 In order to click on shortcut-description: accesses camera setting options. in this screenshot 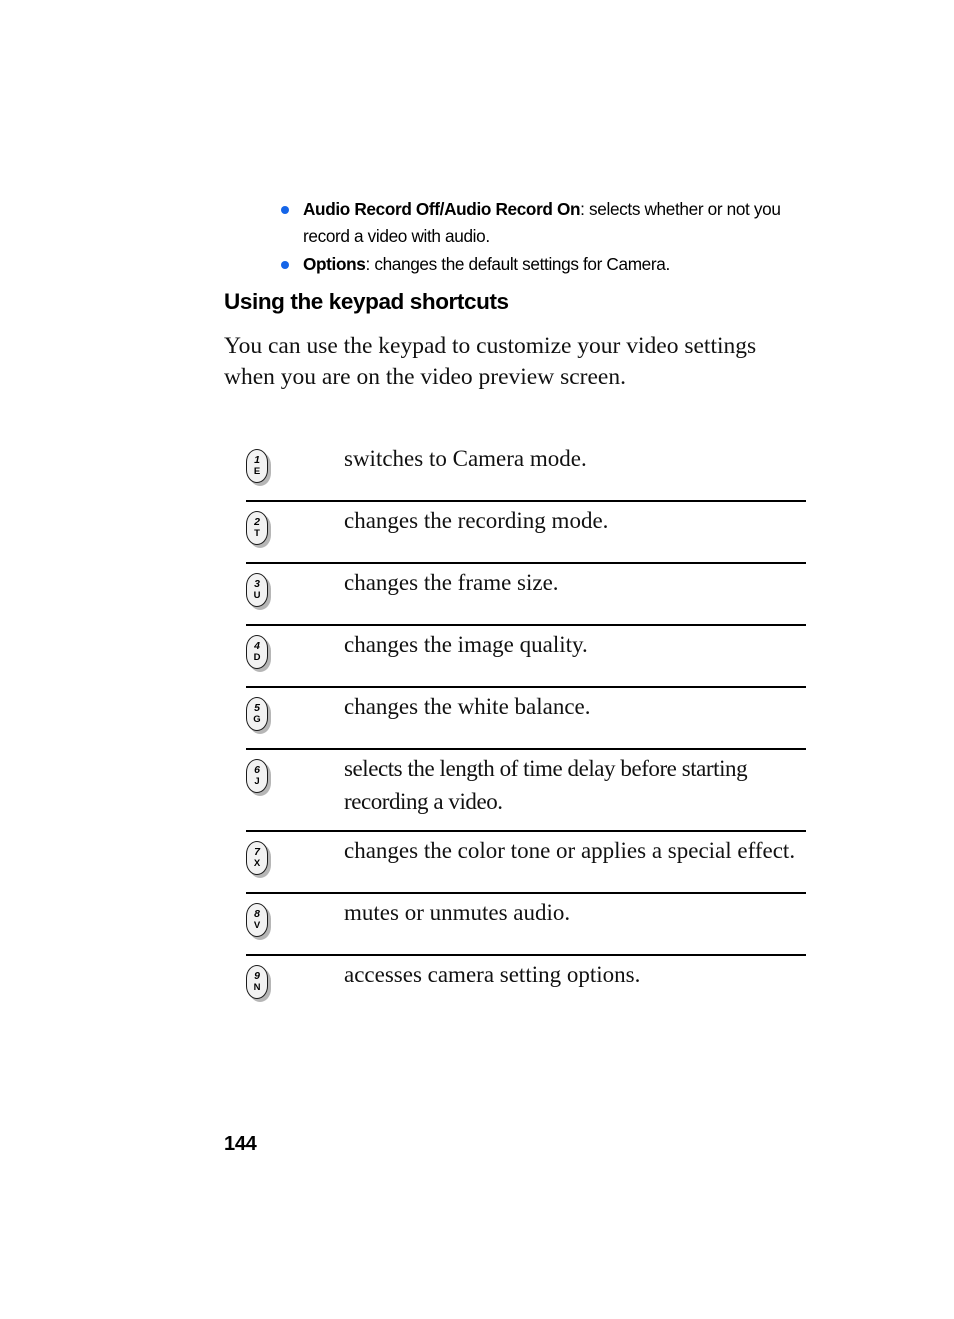, I will do `click(492, 974)`.